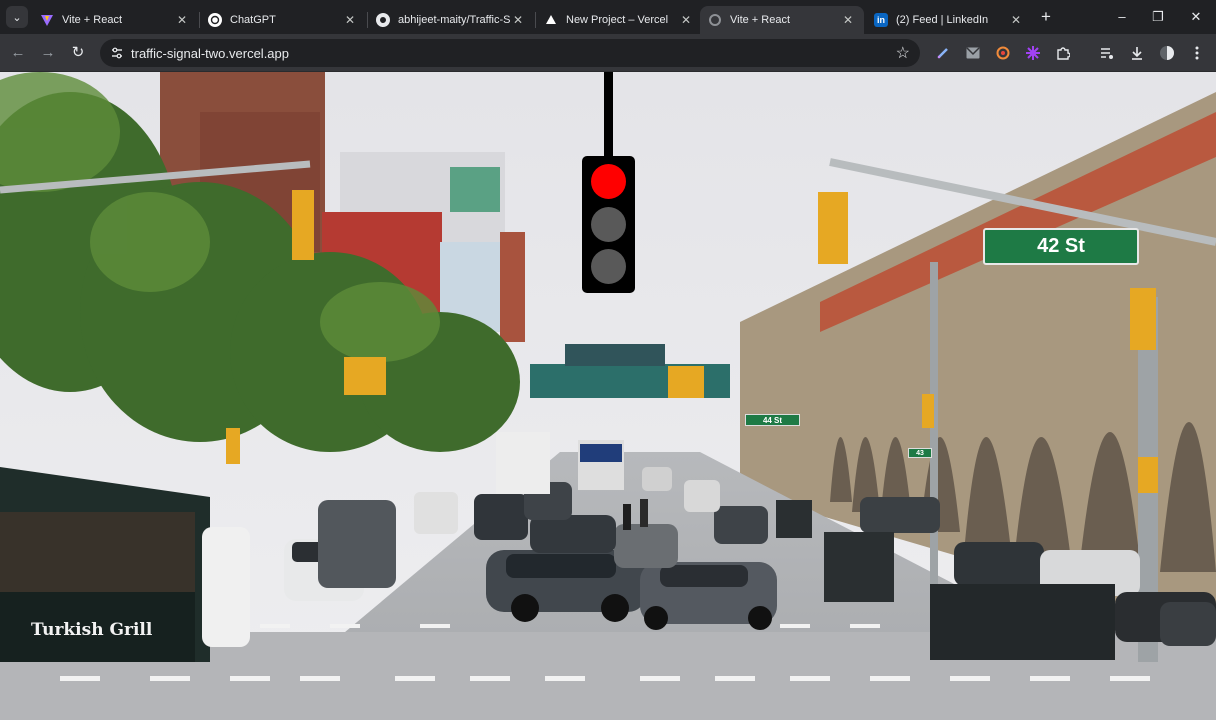 This screenshot has width=1216, height=720. Describe the element at coordinates (283, 20) in the screenshot. I see `tab-chatgpt: ChatGPT ✕` at that location.